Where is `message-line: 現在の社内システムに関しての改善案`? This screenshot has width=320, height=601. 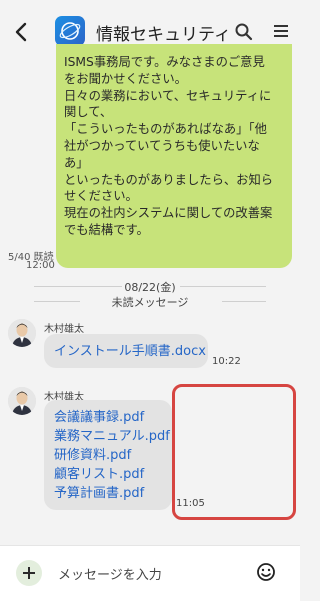 message-line: 現在の社内システムに関しての改善案 is located at coordinates (168, 213).